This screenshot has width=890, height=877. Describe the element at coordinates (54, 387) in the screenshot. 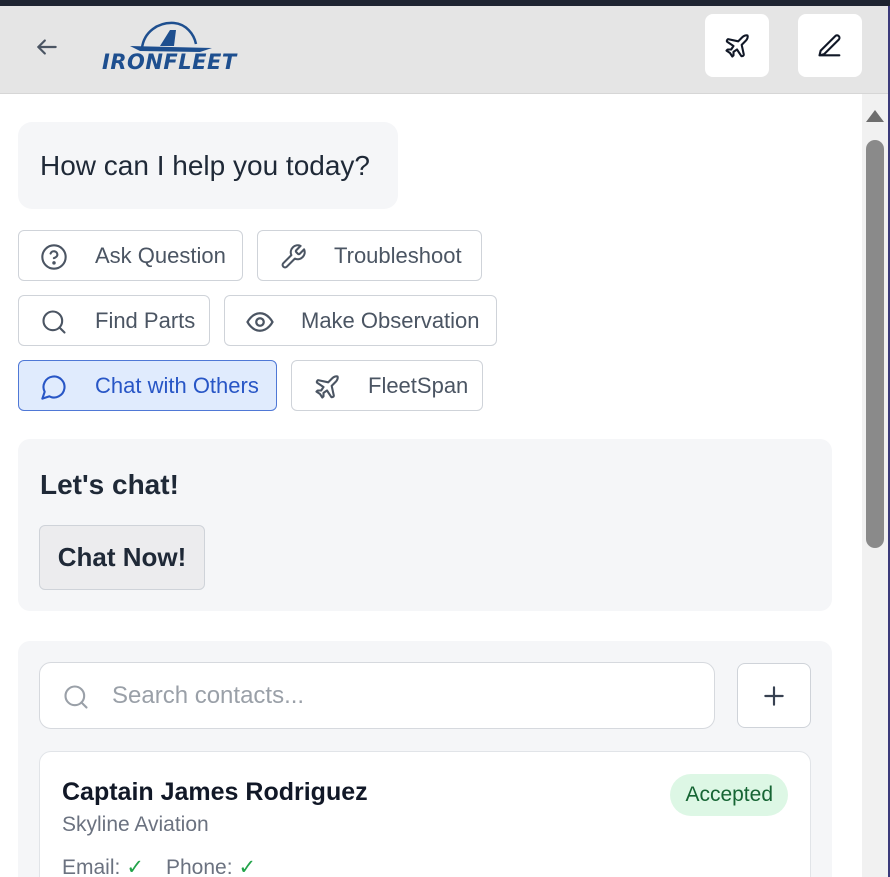

I see `chat-bubble-icon` at that location.